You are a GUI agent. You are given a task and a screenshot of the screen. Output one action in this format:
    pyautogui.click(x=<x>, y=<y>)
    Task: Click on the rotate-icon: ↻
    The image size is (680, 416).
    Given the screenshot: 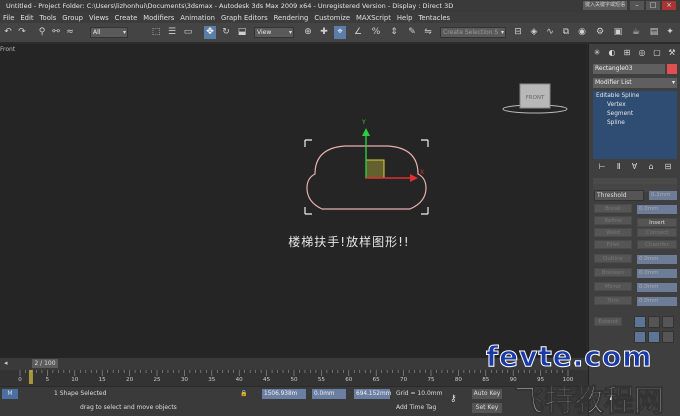 What is the action you would take?
    pyautogui.click(x=226, y=32)
    